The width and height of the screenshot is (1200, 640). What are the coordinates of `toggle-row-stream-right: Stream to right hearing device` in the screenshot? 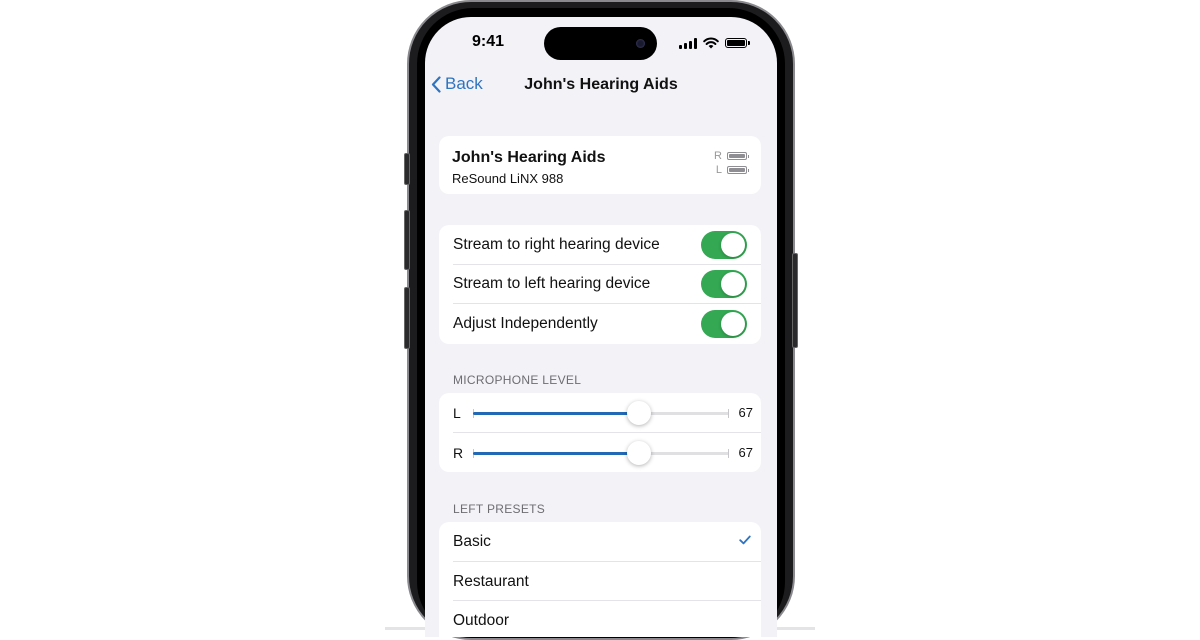 It's located at (600, 245).